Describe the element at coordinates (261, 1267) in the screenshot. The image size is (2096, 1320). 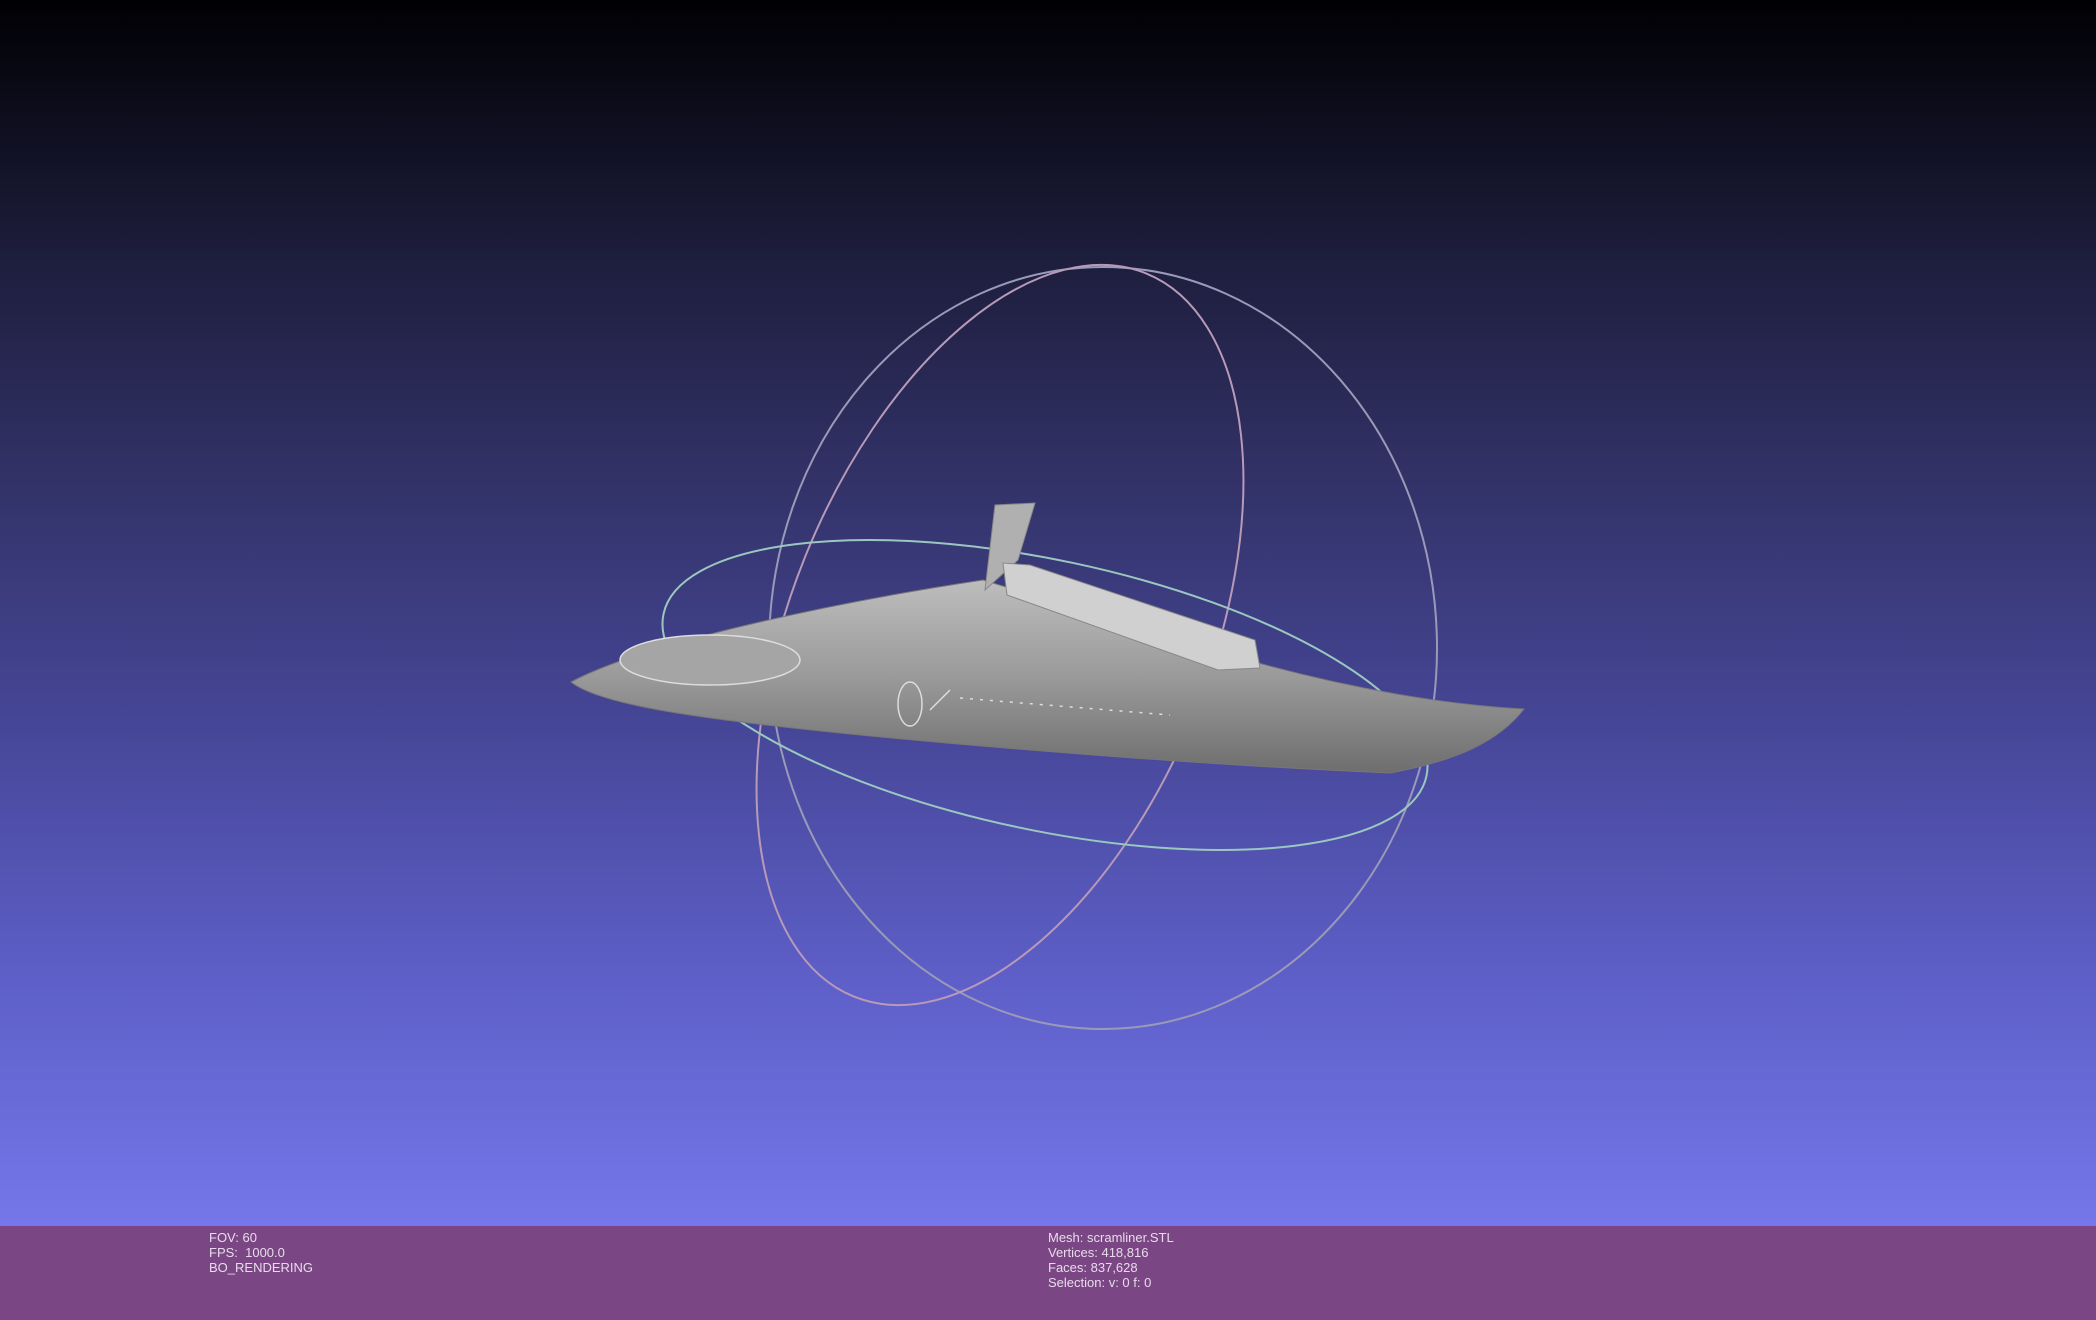
I see `render-mode-label: BO_RENDERING` at that location.